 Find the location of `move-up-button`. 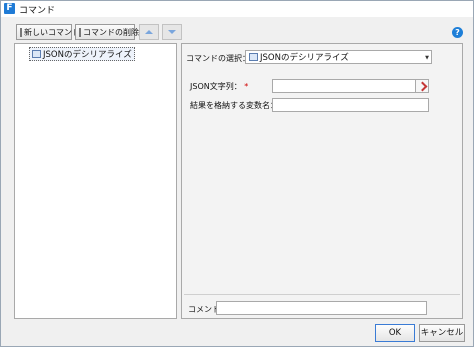

move-up-button is located at coordinates (149, 32).